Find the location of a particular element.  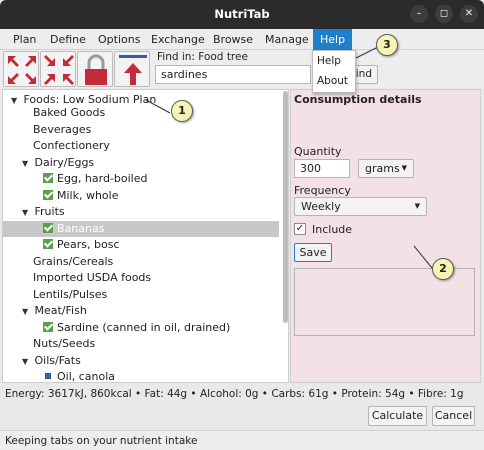

menu-define: Define is located at coordinates (68, 39).